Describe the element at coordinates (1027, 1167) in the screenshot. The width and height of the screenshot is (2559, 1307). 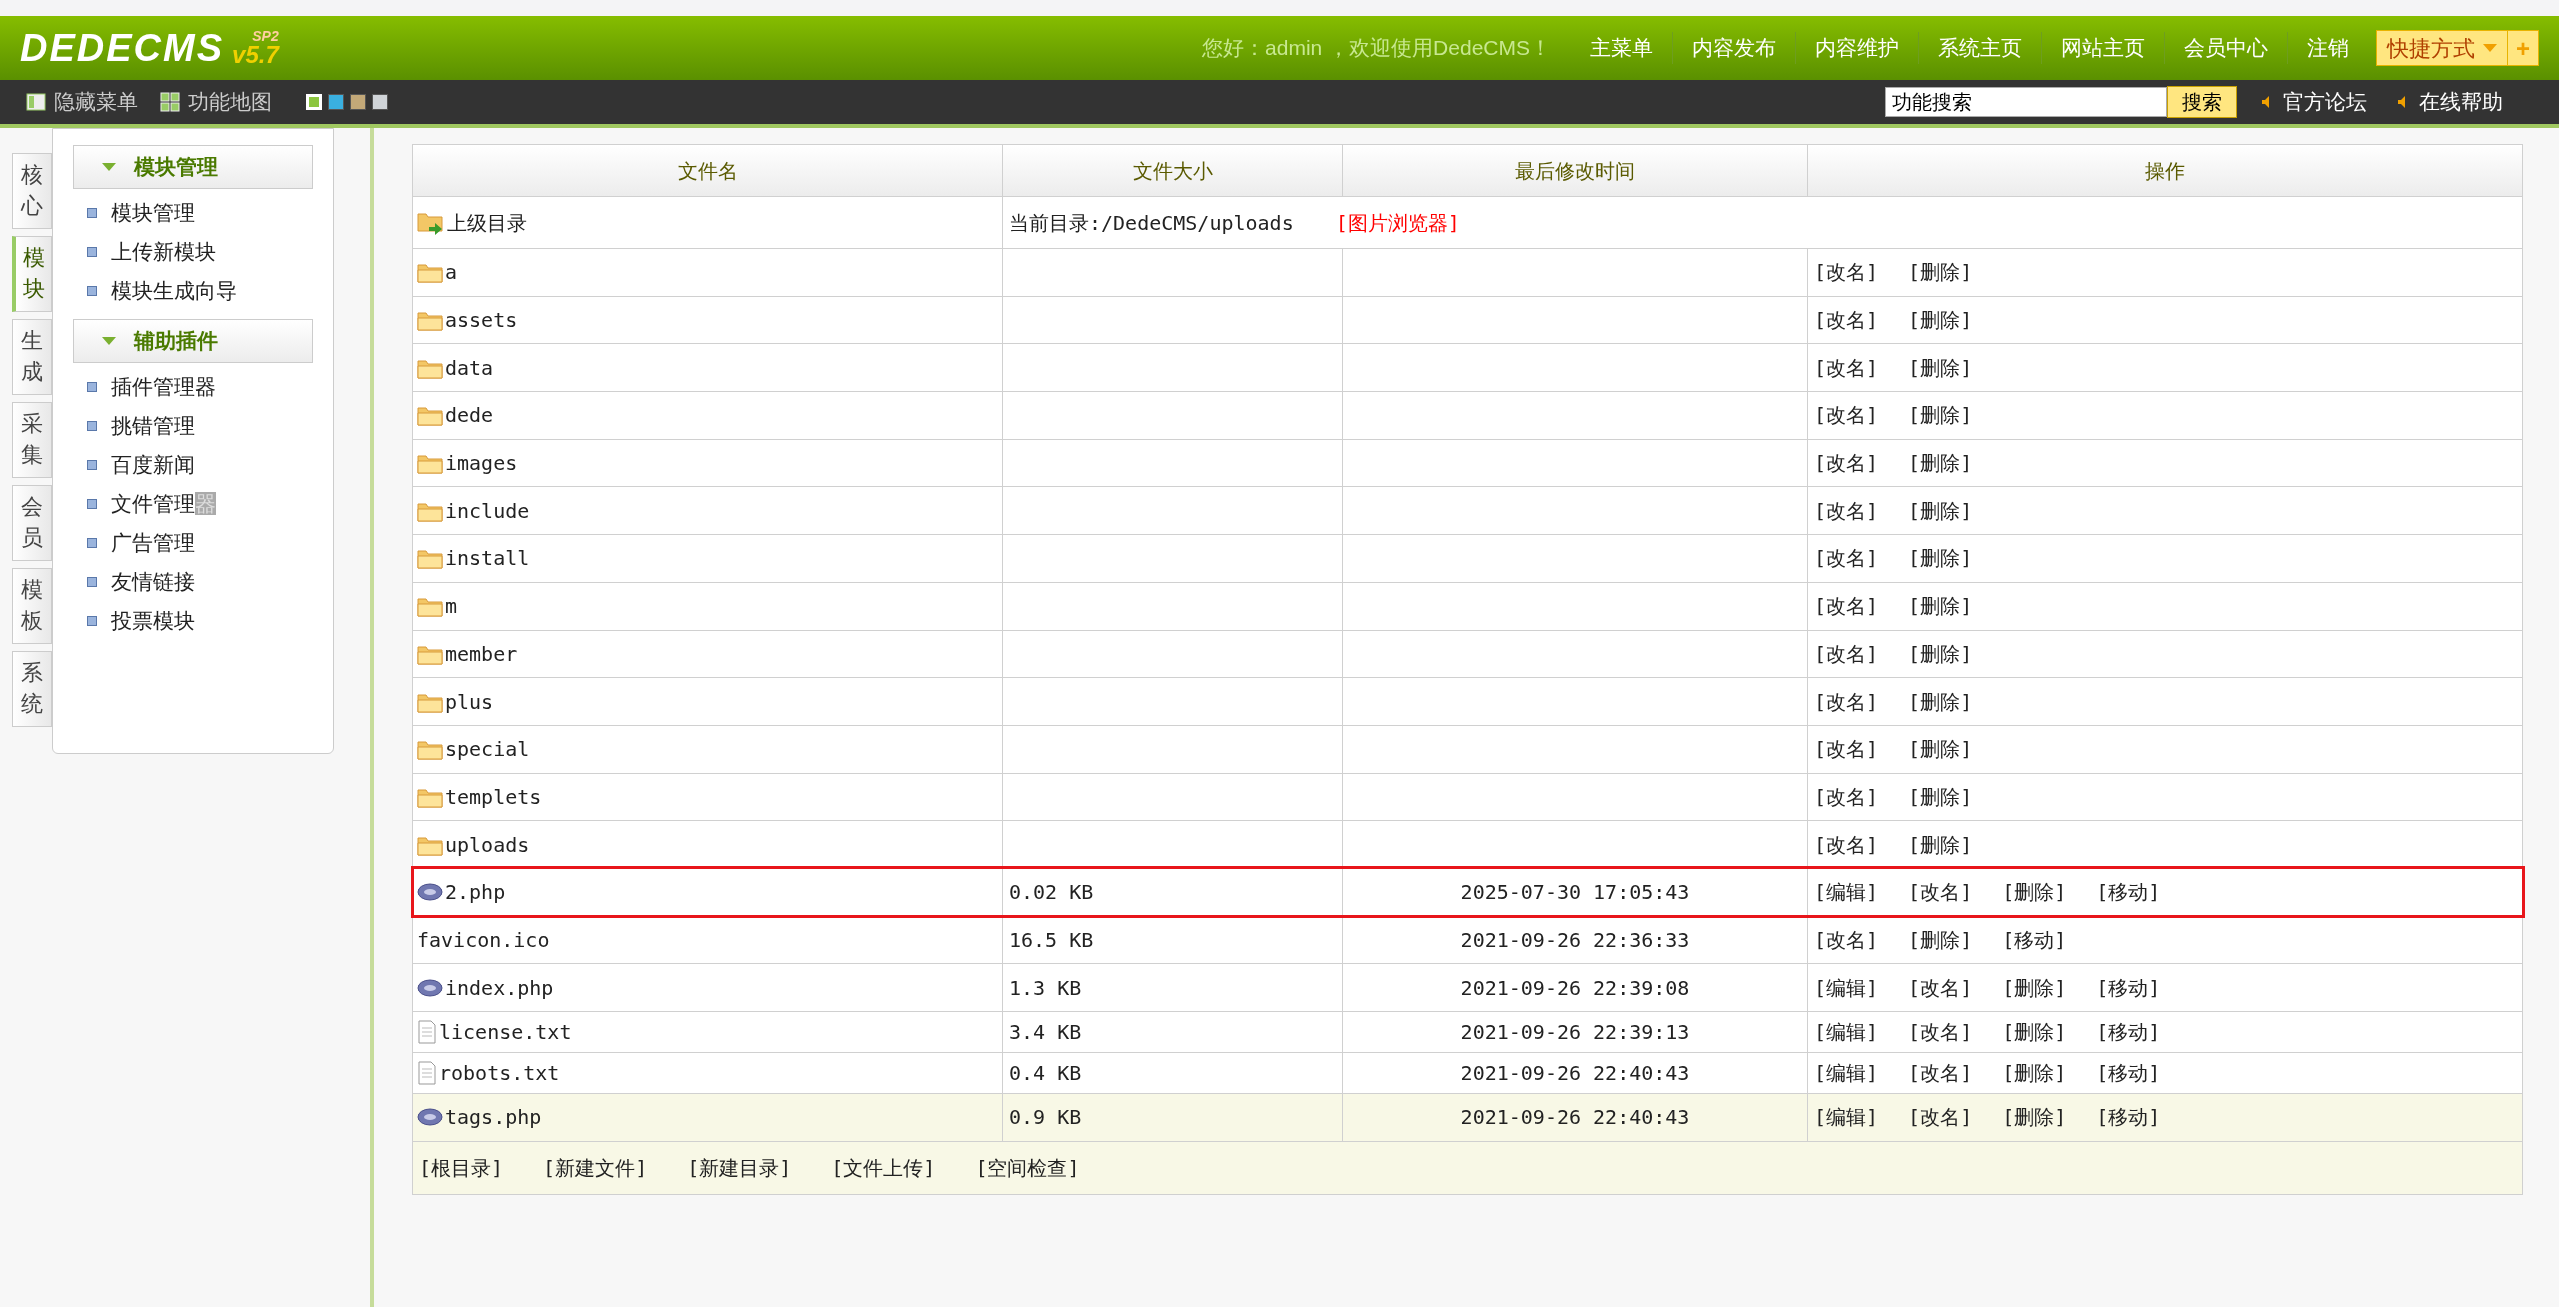
I see `footer-link: [空间检查]` at that location.